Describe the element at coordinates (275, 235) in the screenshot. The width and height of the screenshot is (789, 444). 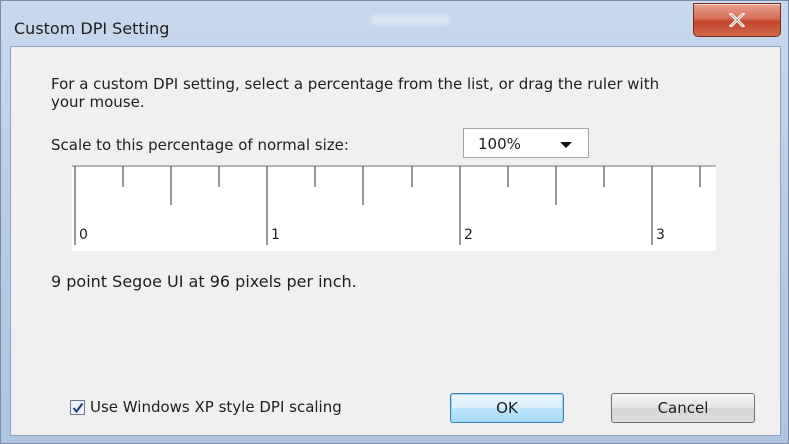
I see `ruler-number: 1` at that location.